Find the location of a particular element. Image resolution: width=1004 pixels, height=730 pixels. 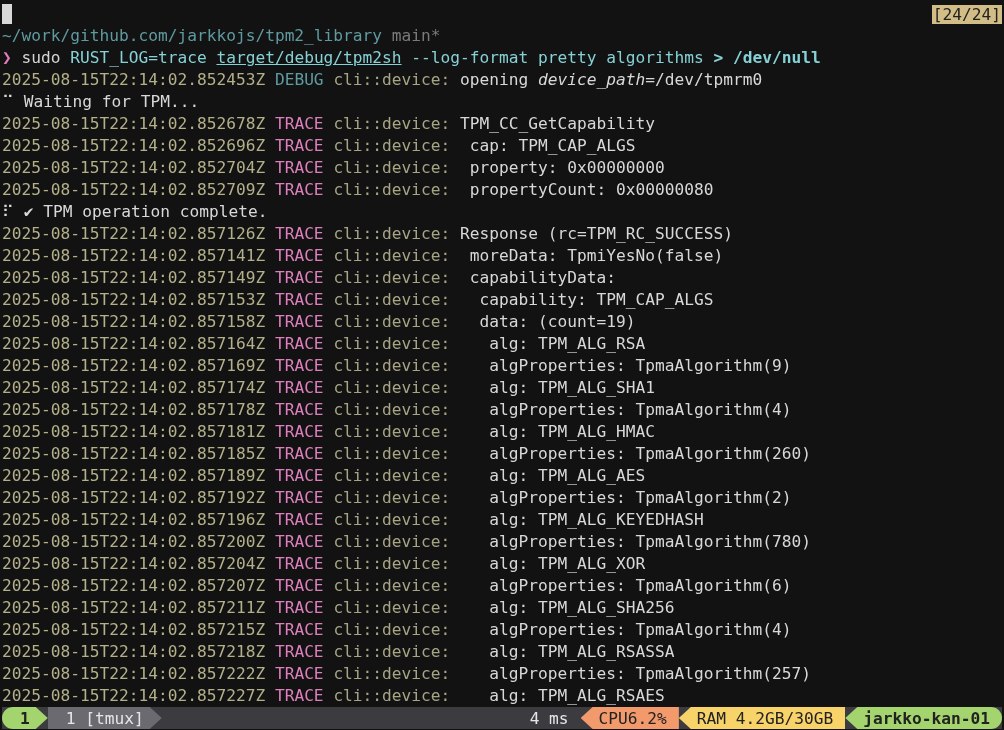

log-timestamp: 2025-08-15T22:14:02.857196Z is located at coordinates (134, 519).